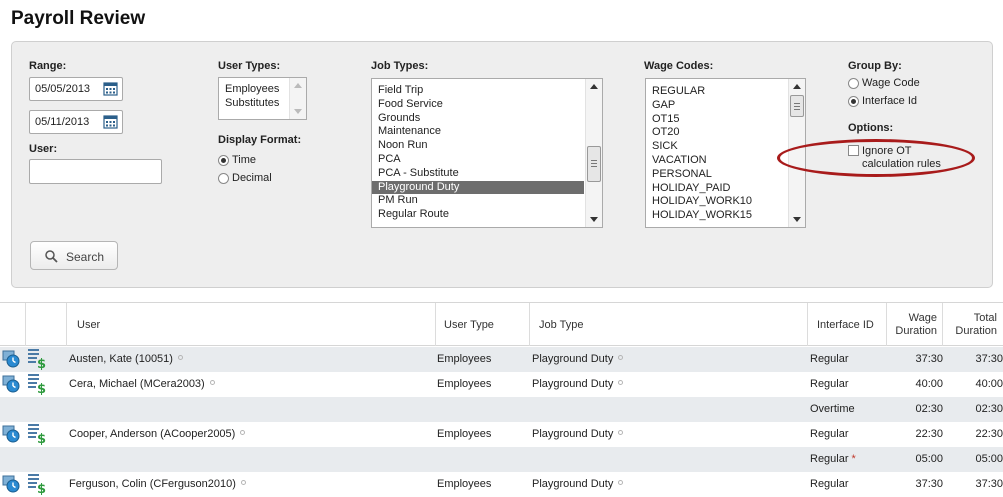  I want to click on header-job-type: Job Type, so click(669, 324).